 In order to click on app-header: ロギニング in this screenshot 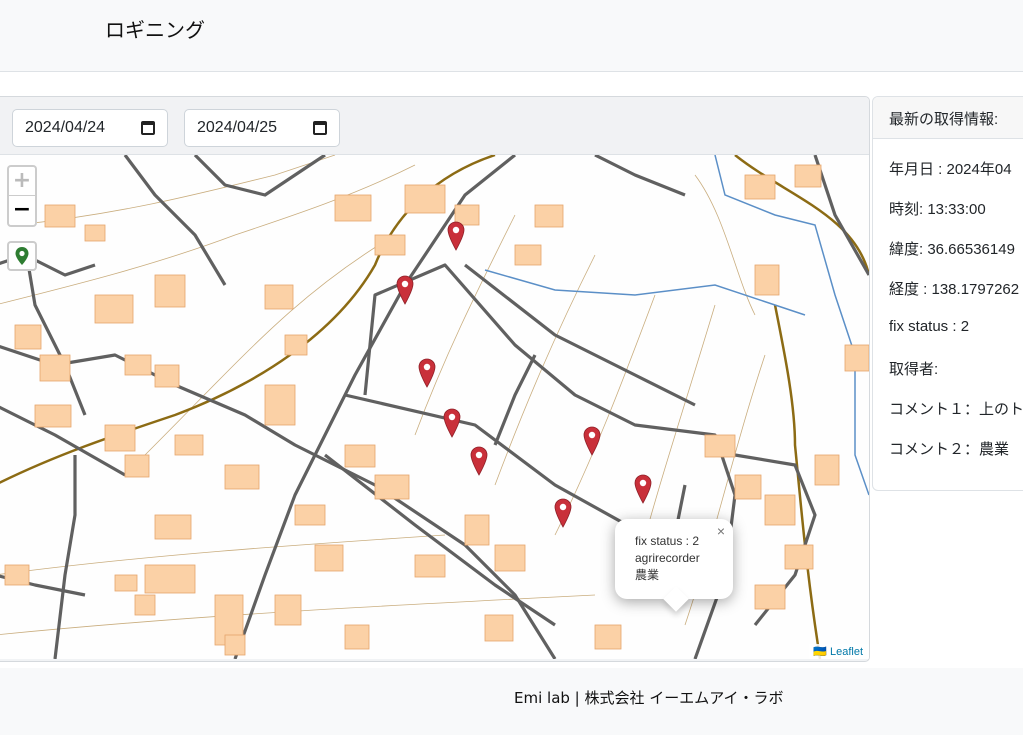, I will do `click(511, 36)`.